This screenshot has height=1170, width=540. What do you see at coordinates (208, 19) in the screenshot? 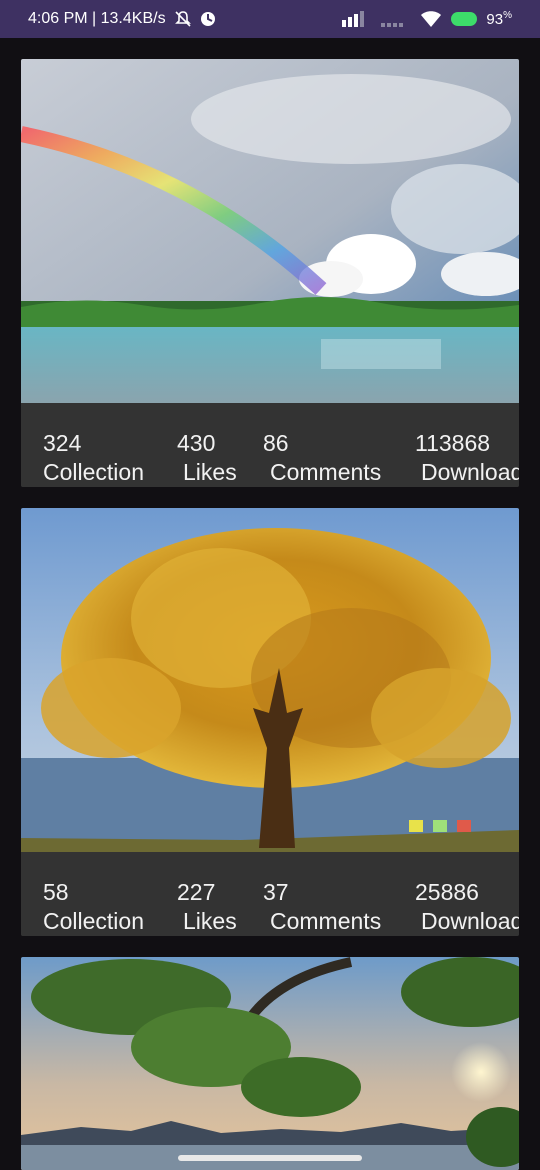
I see `vpn-icon` at bounding box center [208, 19].